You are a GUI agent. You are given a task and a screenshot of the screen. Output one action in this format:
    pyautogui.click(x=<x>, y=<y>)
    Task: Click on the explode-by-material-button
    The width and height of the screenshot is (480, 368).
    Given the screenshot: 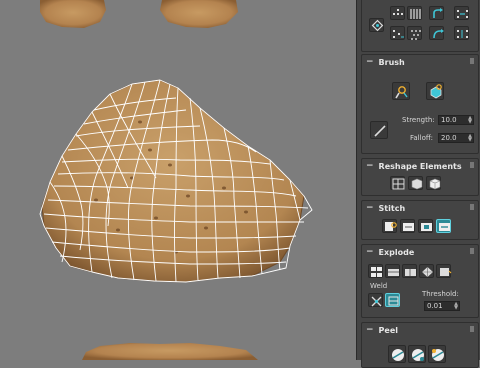 What is the action you would take?
    pyautogui.click(x=392, y=271)
    